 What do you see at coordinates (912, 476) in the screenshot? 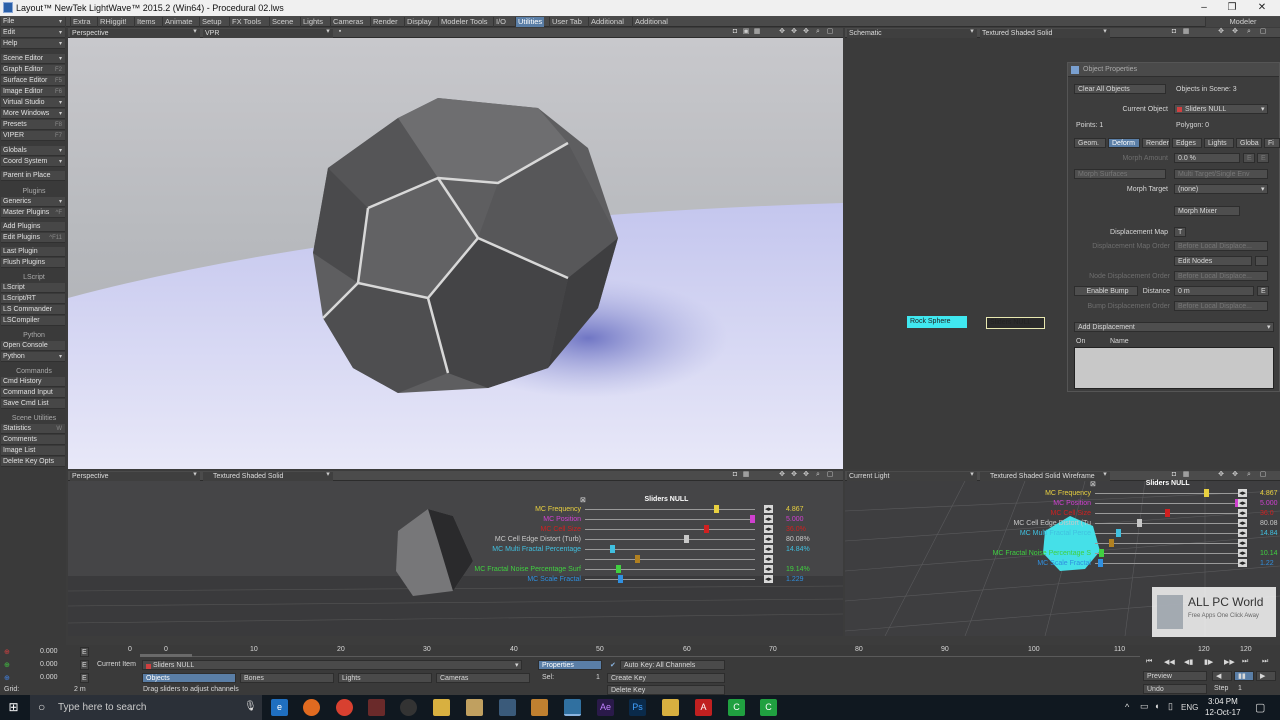
I see `view-type-dropdown: Current Light` at bounding box center [912, 476].